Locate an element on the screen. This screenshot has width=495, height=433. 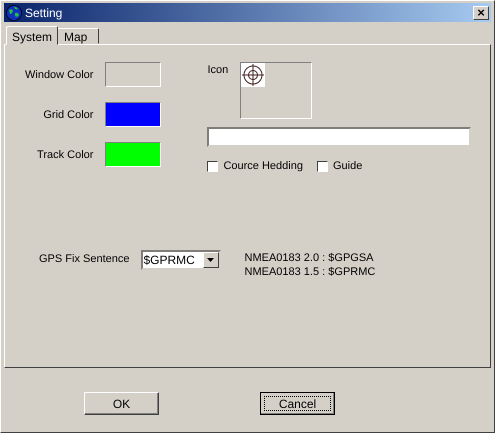
sentence-dropdown: $GPRMC is located at coordinates (180, 260).